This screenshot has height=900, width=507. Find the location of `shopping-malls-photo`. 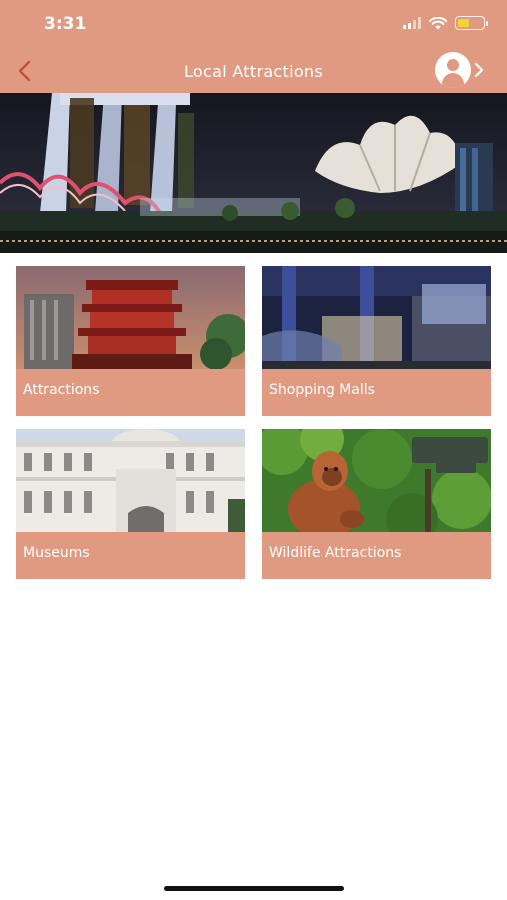

shopping-malls-photo is located at coordinates (376, 317).